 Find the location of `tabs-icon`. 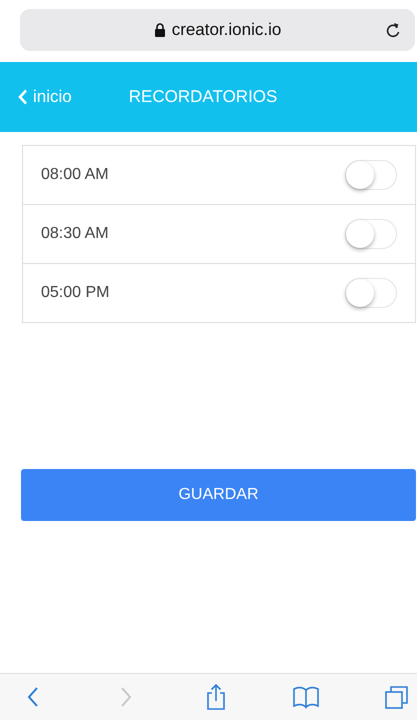

tabs-icon is located at coordinates (397, 697).